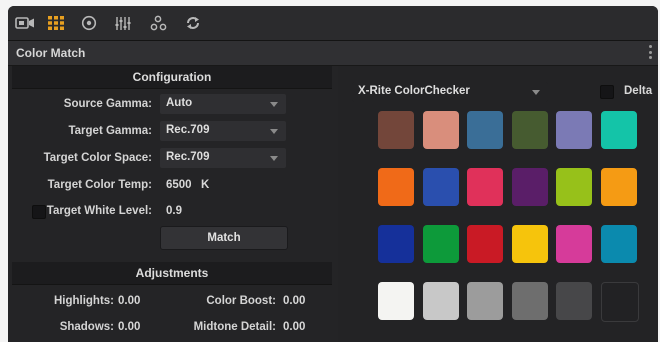 Image resolution: width=660 pixels, height=342 pixels. What do you see at coordinates (650, 52) in the screenshot?
I see `panel-options-icon` at bounding box center [650, 52].